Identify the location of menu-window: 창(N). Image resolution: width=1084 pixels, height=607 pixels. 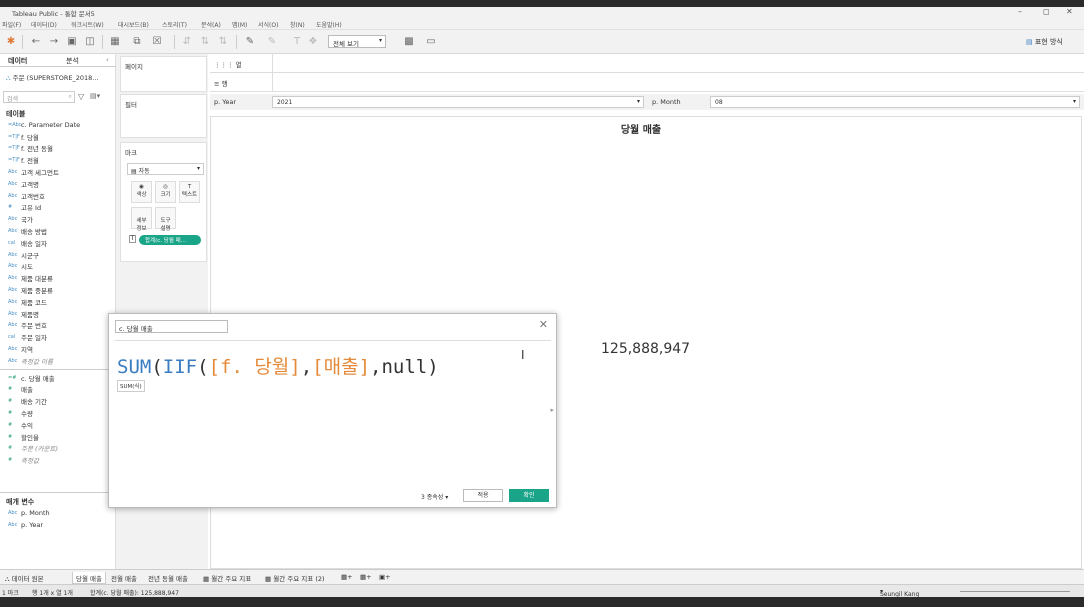
(297, 24).